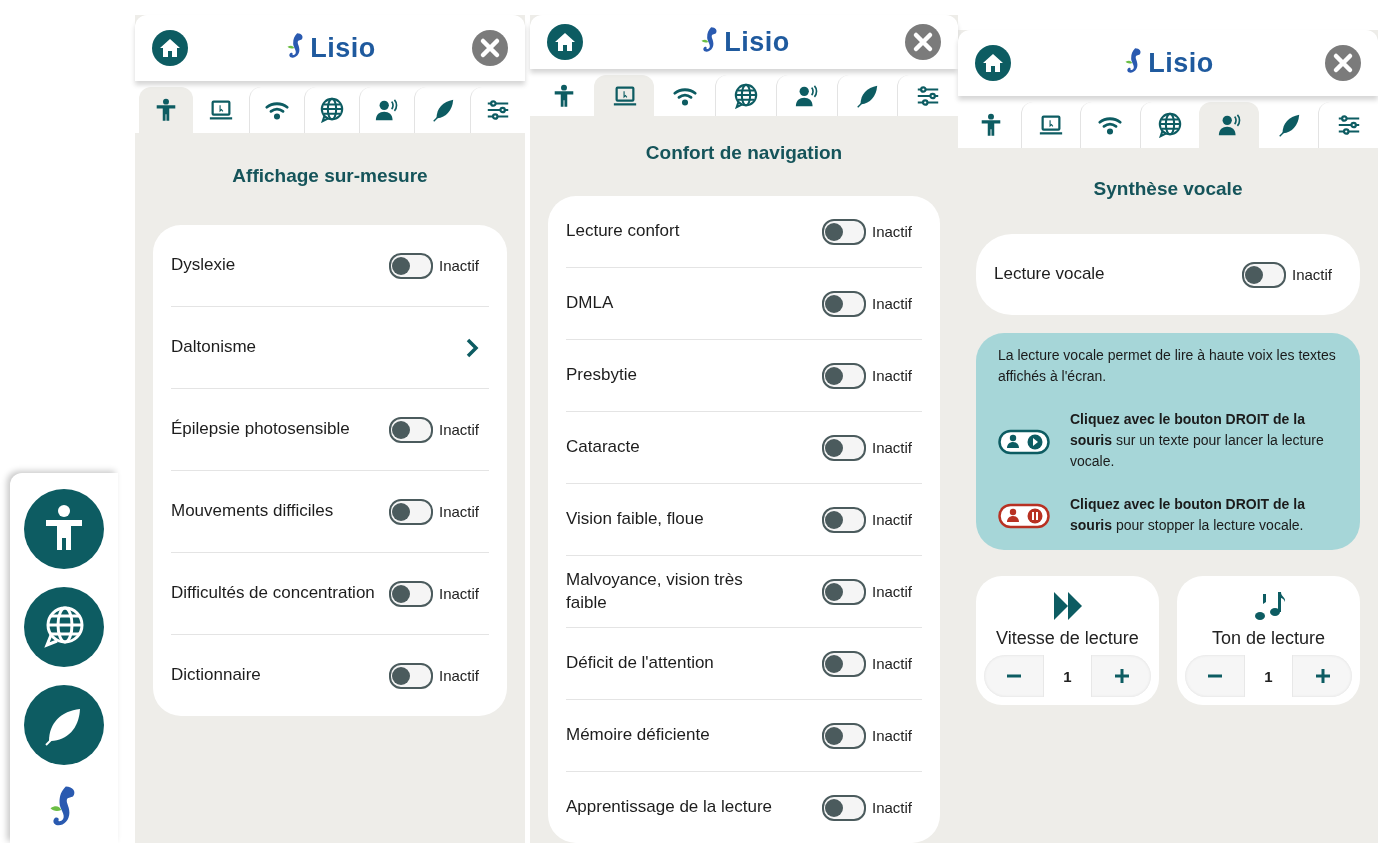 Image resolution: width=1378 pixels, height=843 pixels. I want to click on setting-label: Dictionnaire, so click(216, 675).